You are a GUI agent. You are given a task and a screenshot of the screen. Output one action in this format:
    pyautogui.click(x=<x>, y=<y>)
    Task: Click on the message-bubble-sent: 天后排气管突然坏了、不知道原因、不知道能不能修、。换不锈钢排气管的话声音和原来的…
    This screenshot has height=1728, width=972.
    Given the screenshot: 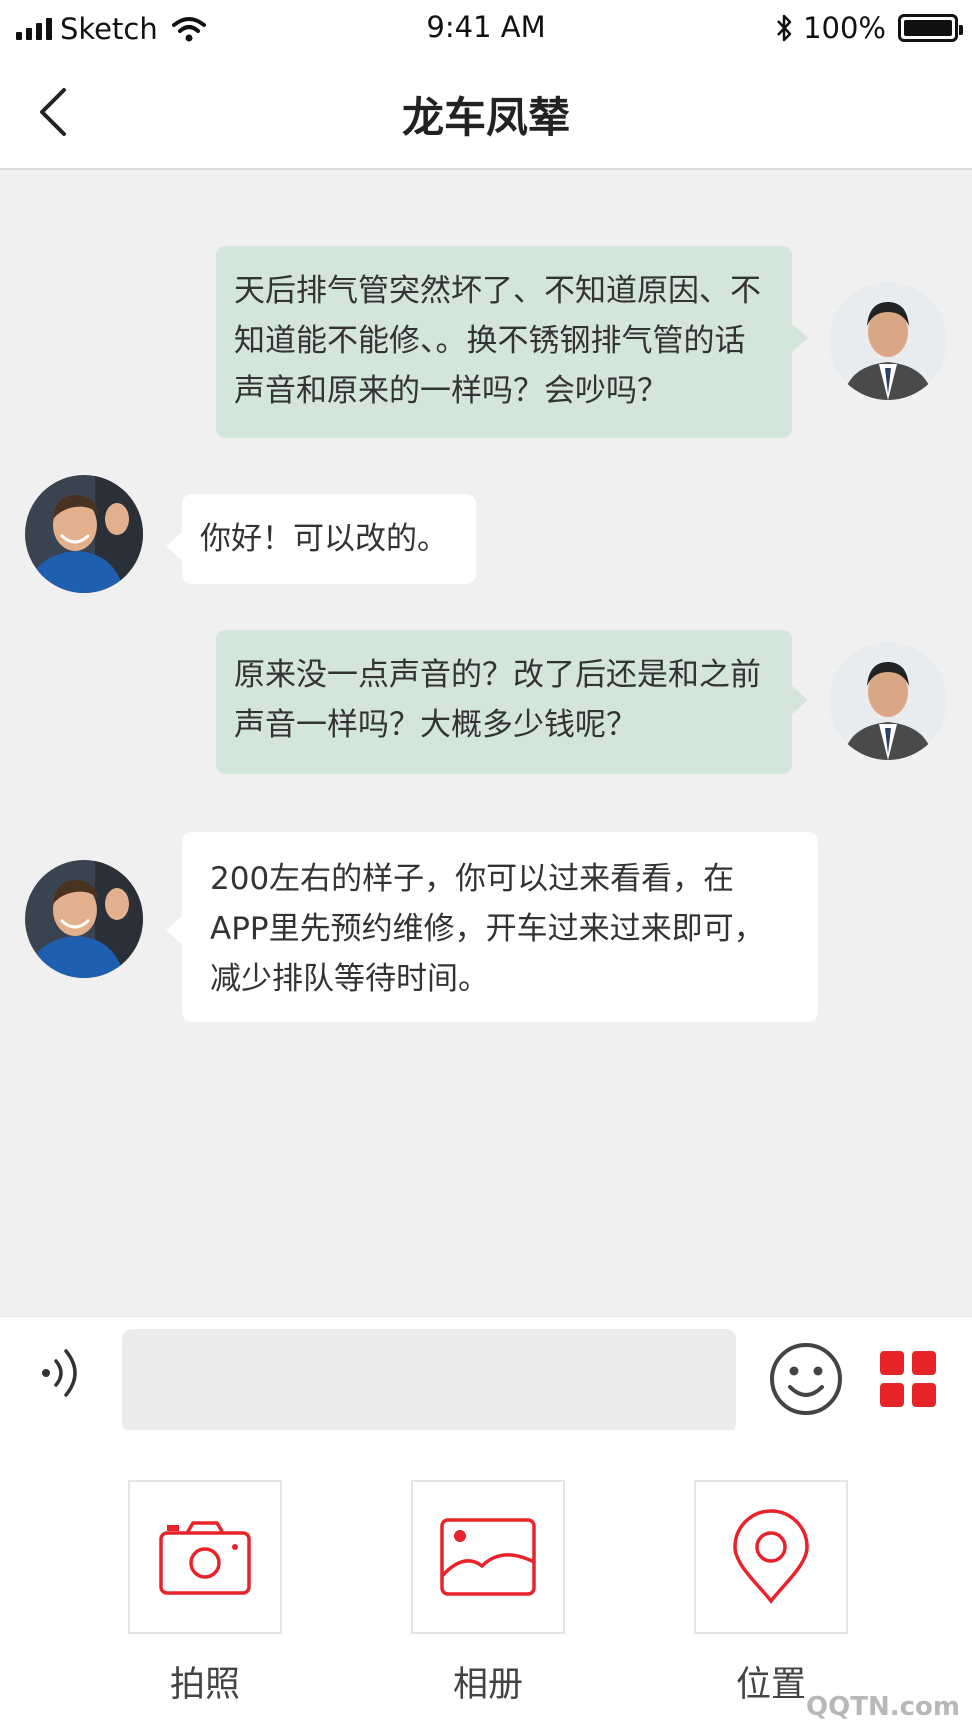 What is the action you would take?
    pyautogui.click(x=504, y=342)
    